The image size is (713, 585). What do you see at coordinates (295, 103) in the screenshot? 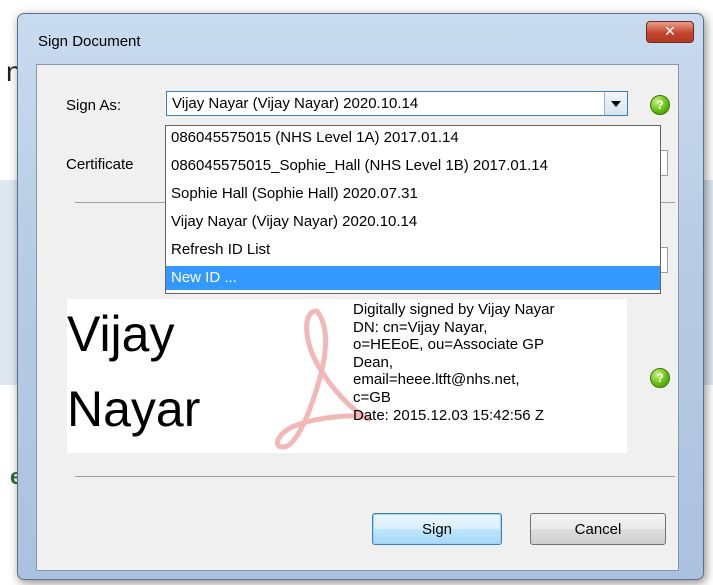
I see `sign-as-value: Vijay Nayar (Vijay Nayar) 2020.10.14` at bounding box center [295, 103].